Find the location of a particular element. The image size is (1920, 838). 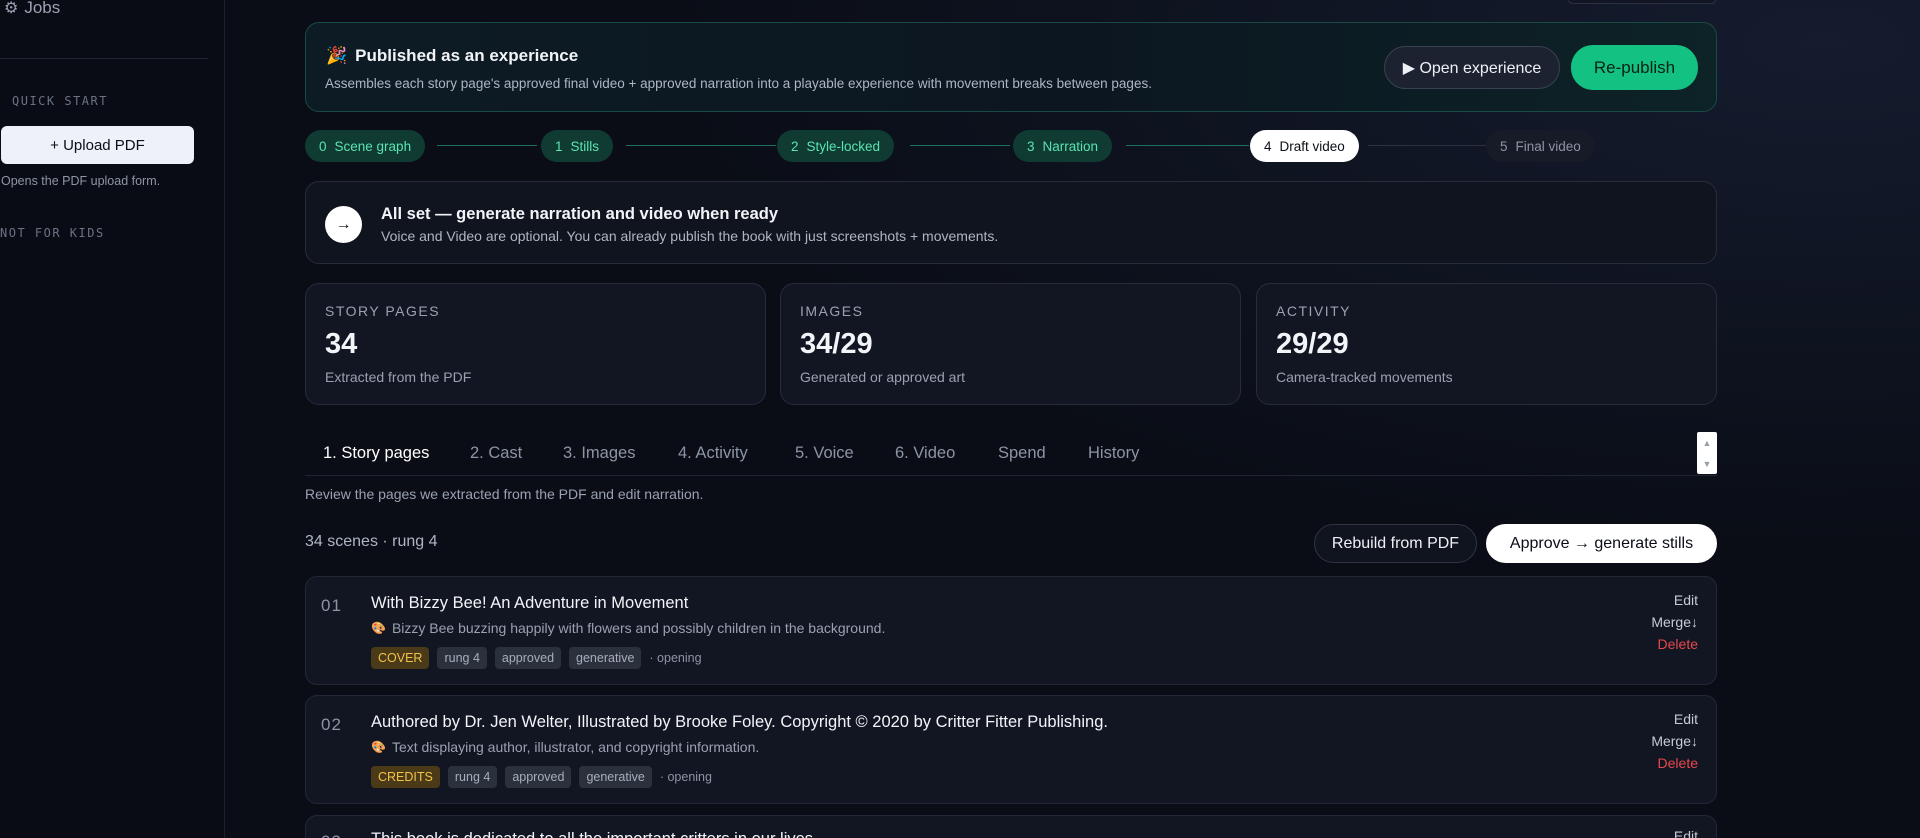

stat-card-images: IMAGES 34/29 Generated or approved art is located at coordinates (1010, 344).